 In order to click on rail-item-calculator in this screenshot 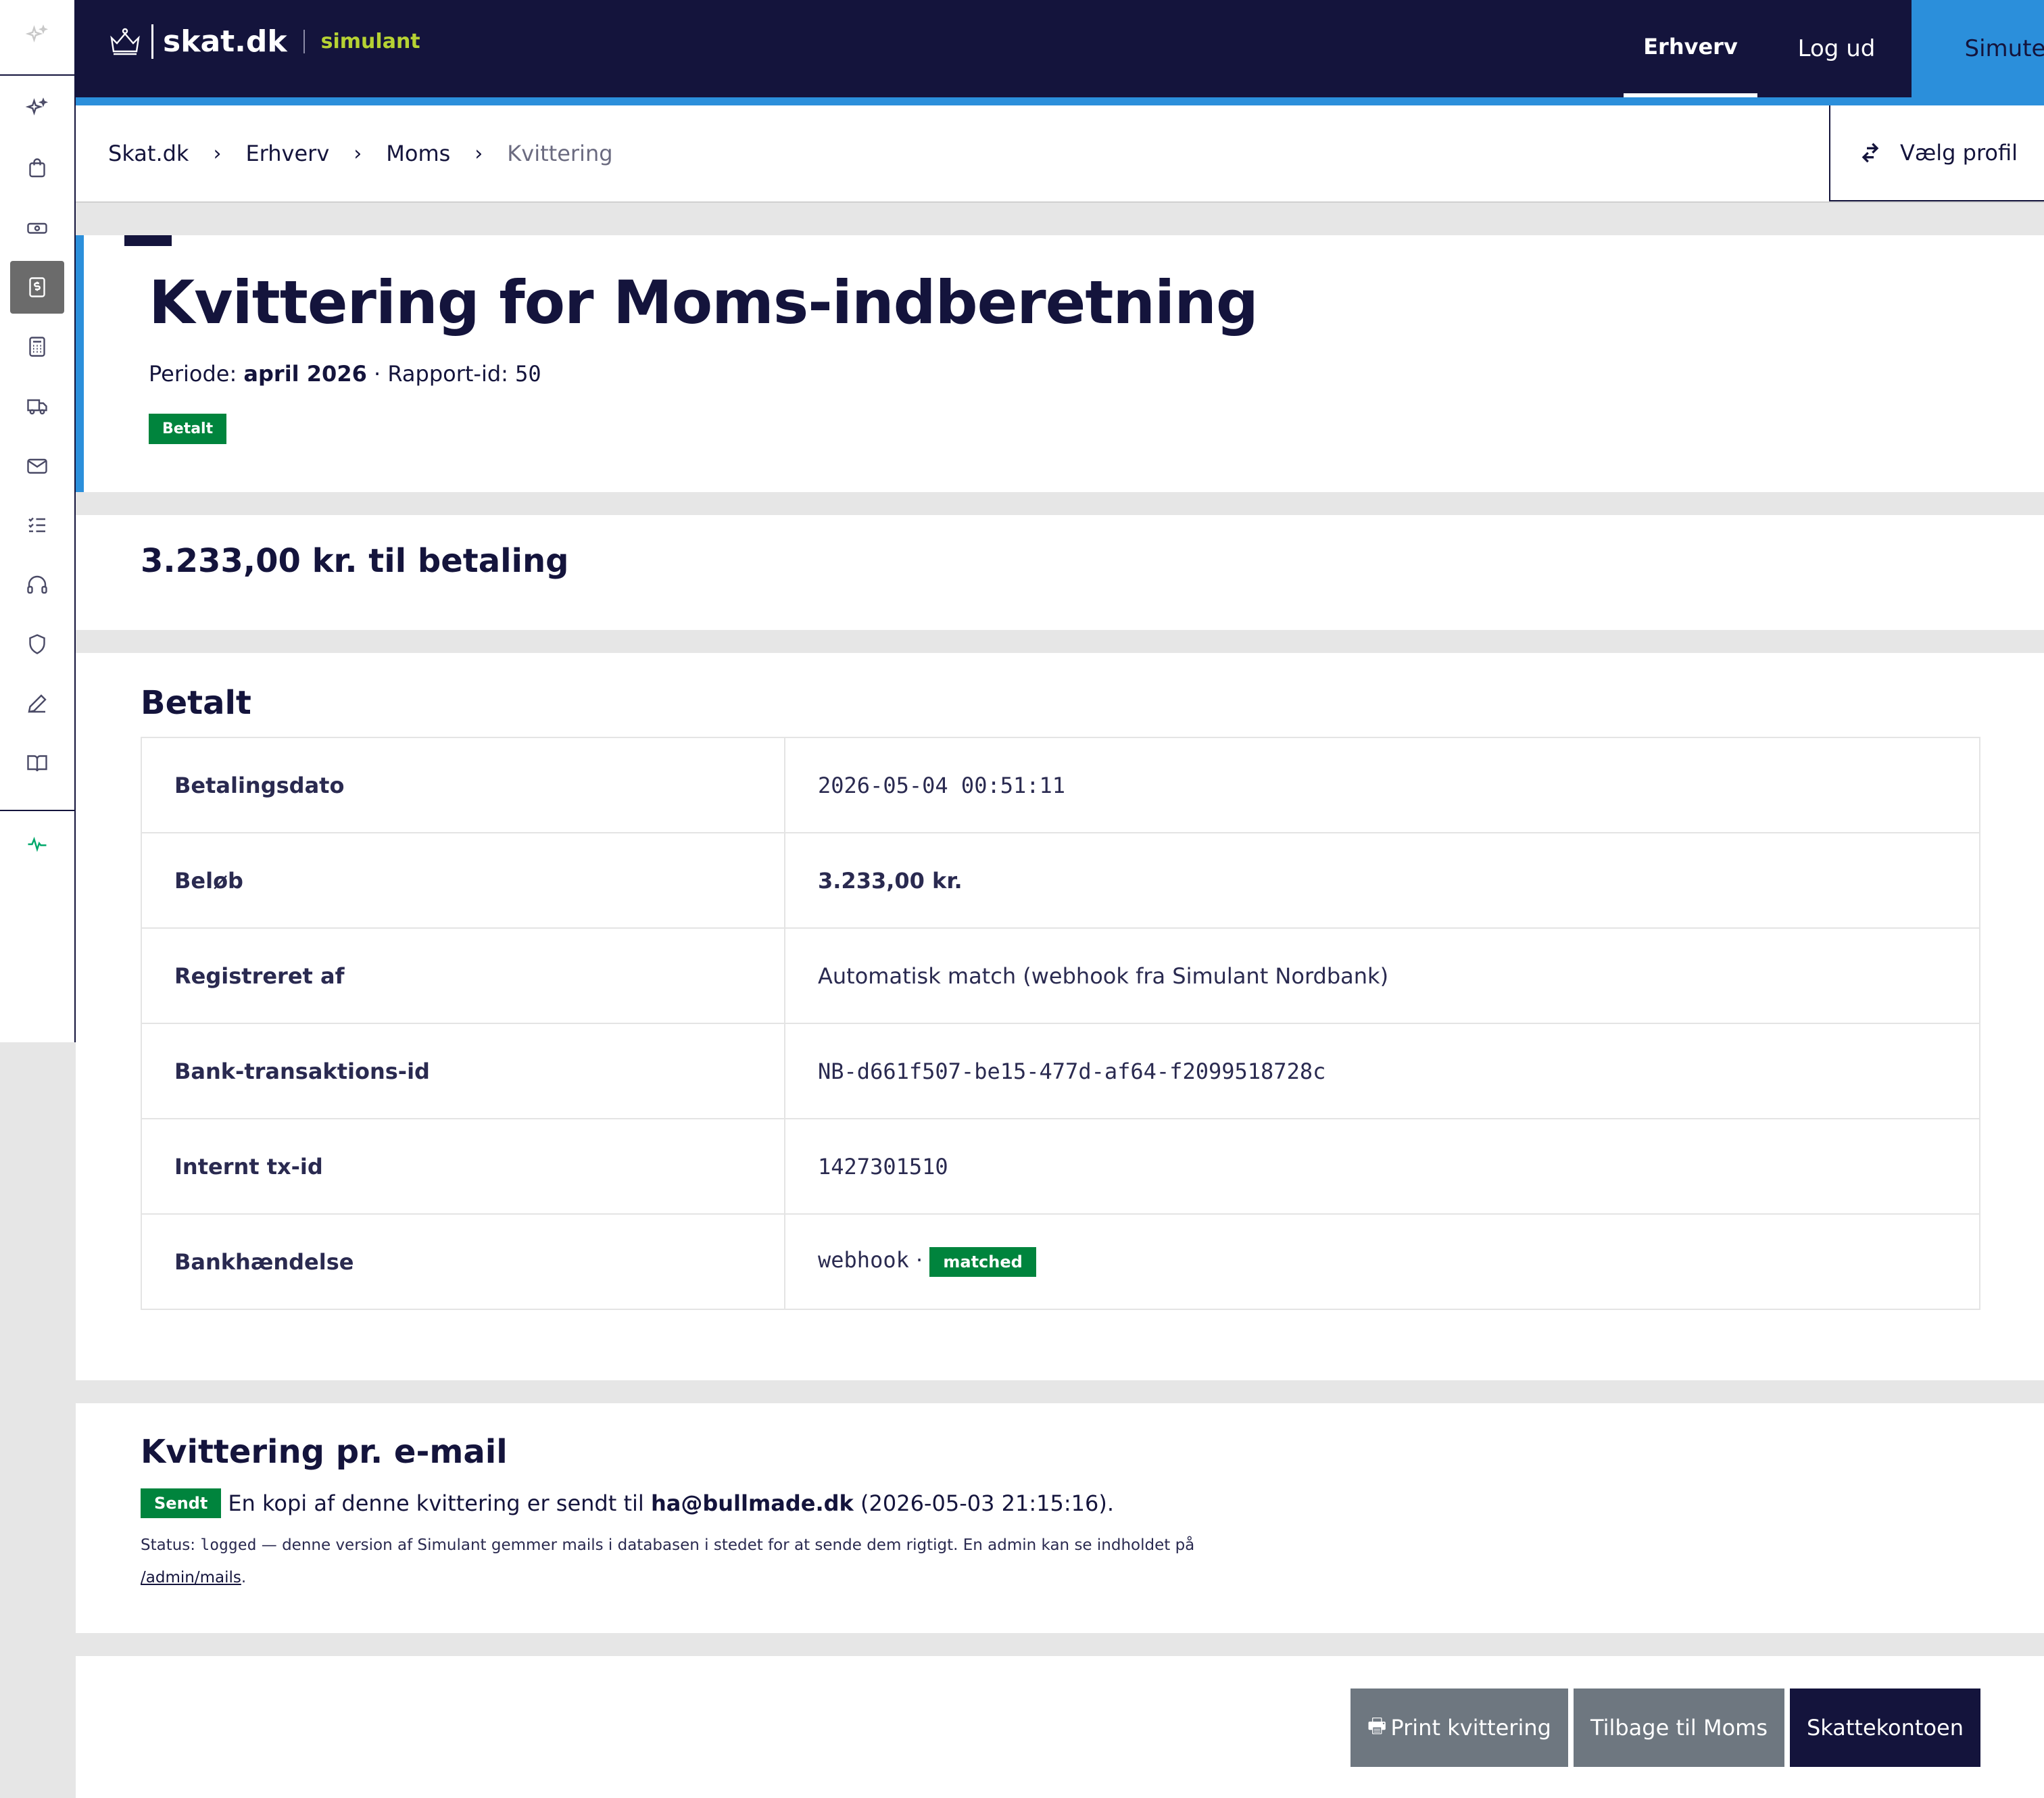, I will do `click(37, 346)`.